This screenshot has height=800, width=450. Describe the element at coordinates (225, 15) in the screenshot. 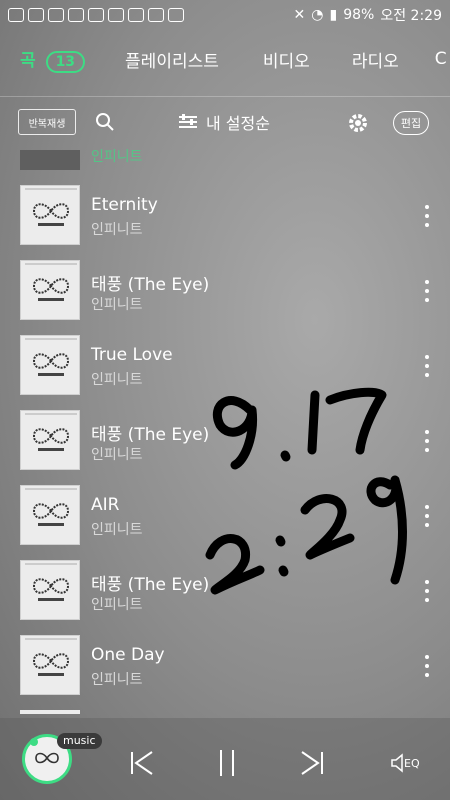

I see `status-bar: ✕ ◔ ▮ 98% 오전 2:29` at that location.